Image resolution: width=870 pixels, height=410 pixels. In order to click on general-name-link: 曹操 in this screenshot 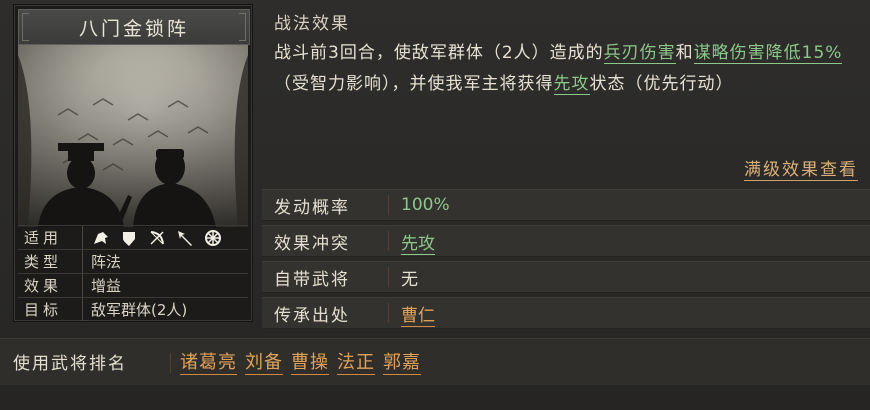, I will do `click(310, 361)`.